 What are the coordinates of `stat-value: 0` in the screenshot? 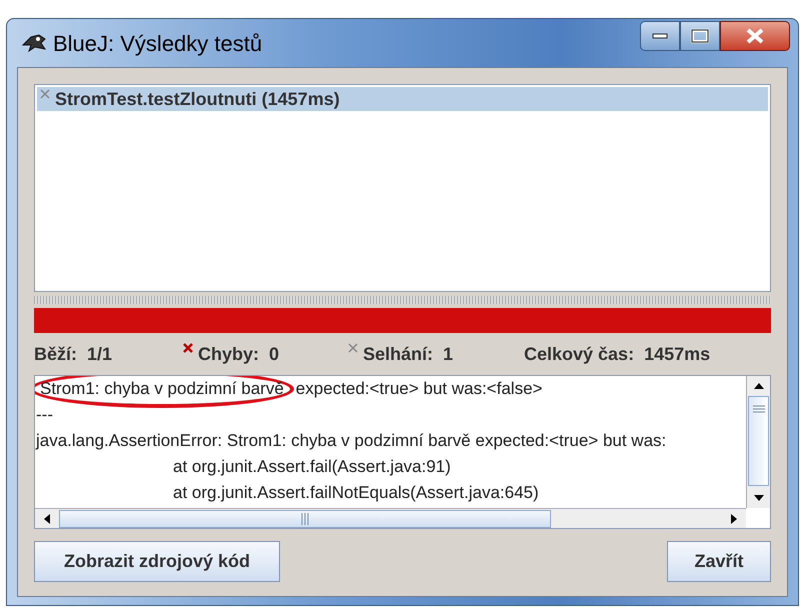 It's located at (274, 354).